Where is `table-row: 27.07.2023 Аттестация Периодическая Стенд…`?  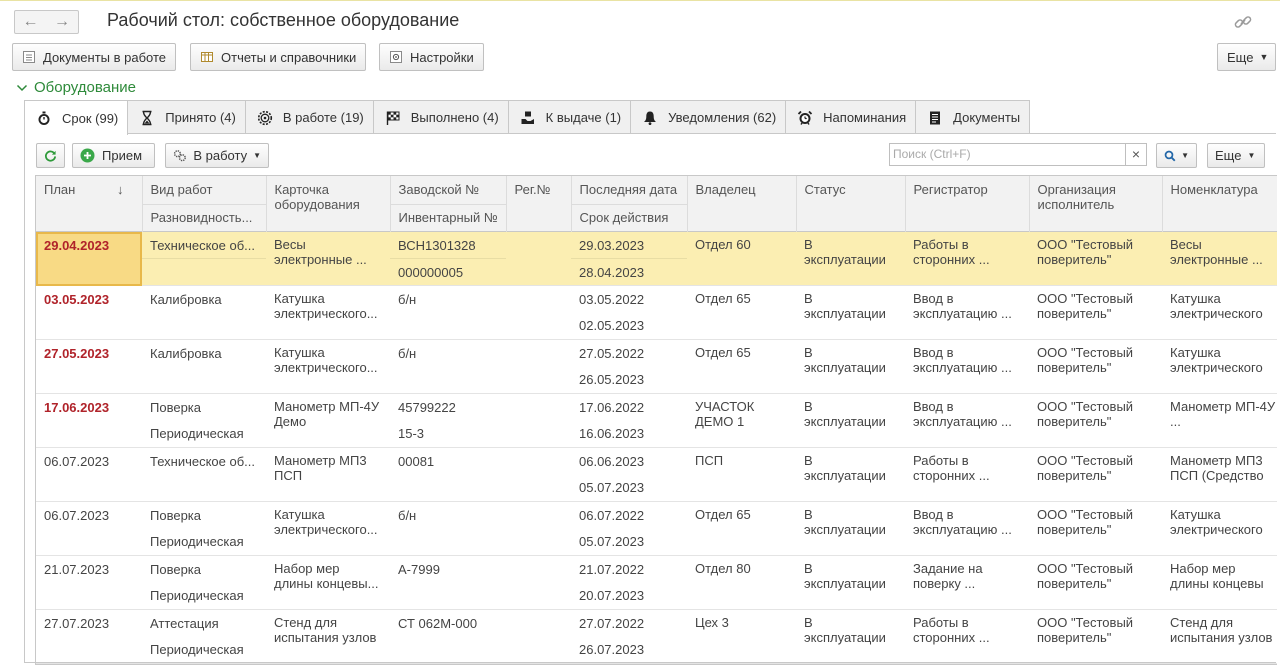
table-row: 27.07.2023 Аттестация Периодическая Стенд… is located at coordinates (656, 636).